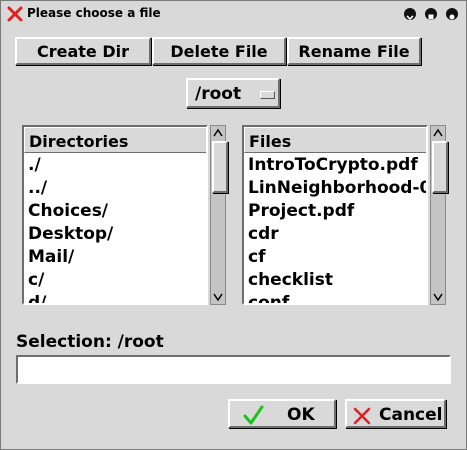 Image resolution: width=467 pixels, height=450 pixels. What do you see at coordinates (115, 140) in the screenshot?
I see `directories-header: Directories` at bounding box center [115, 140].